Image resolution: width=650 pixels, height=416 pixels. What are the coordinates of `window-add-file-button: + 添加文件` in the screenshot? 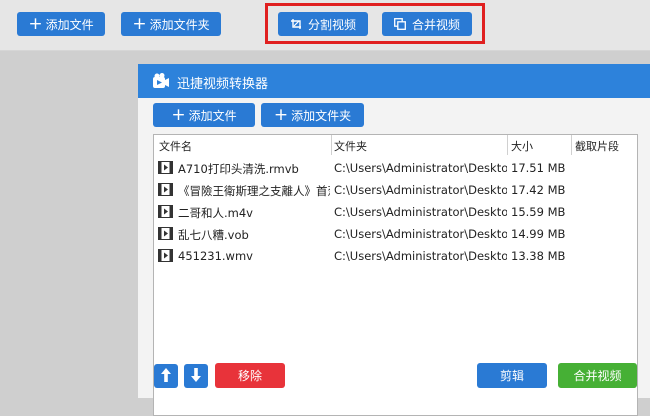 It's located at (204, 115).